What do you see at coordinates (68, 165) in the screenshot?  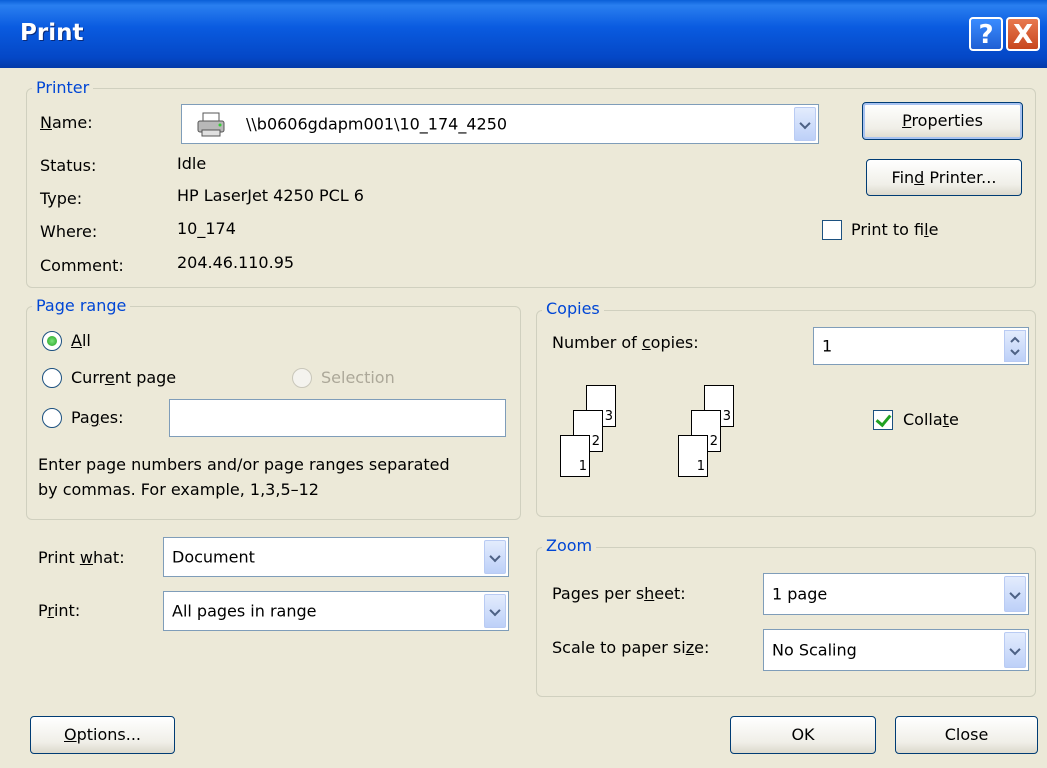 I see `status-label: Status:` at bounding box center [68, 165].